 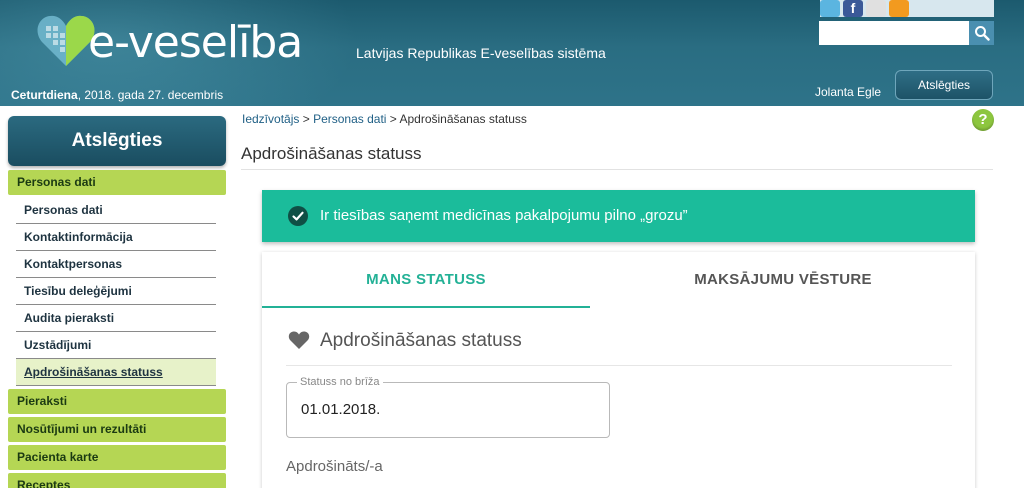 What do you see at coordinates (331, 153) in the screenshot?
I see `page-title: Apdrošināšanas statuss` at bounding box center [331, 153].